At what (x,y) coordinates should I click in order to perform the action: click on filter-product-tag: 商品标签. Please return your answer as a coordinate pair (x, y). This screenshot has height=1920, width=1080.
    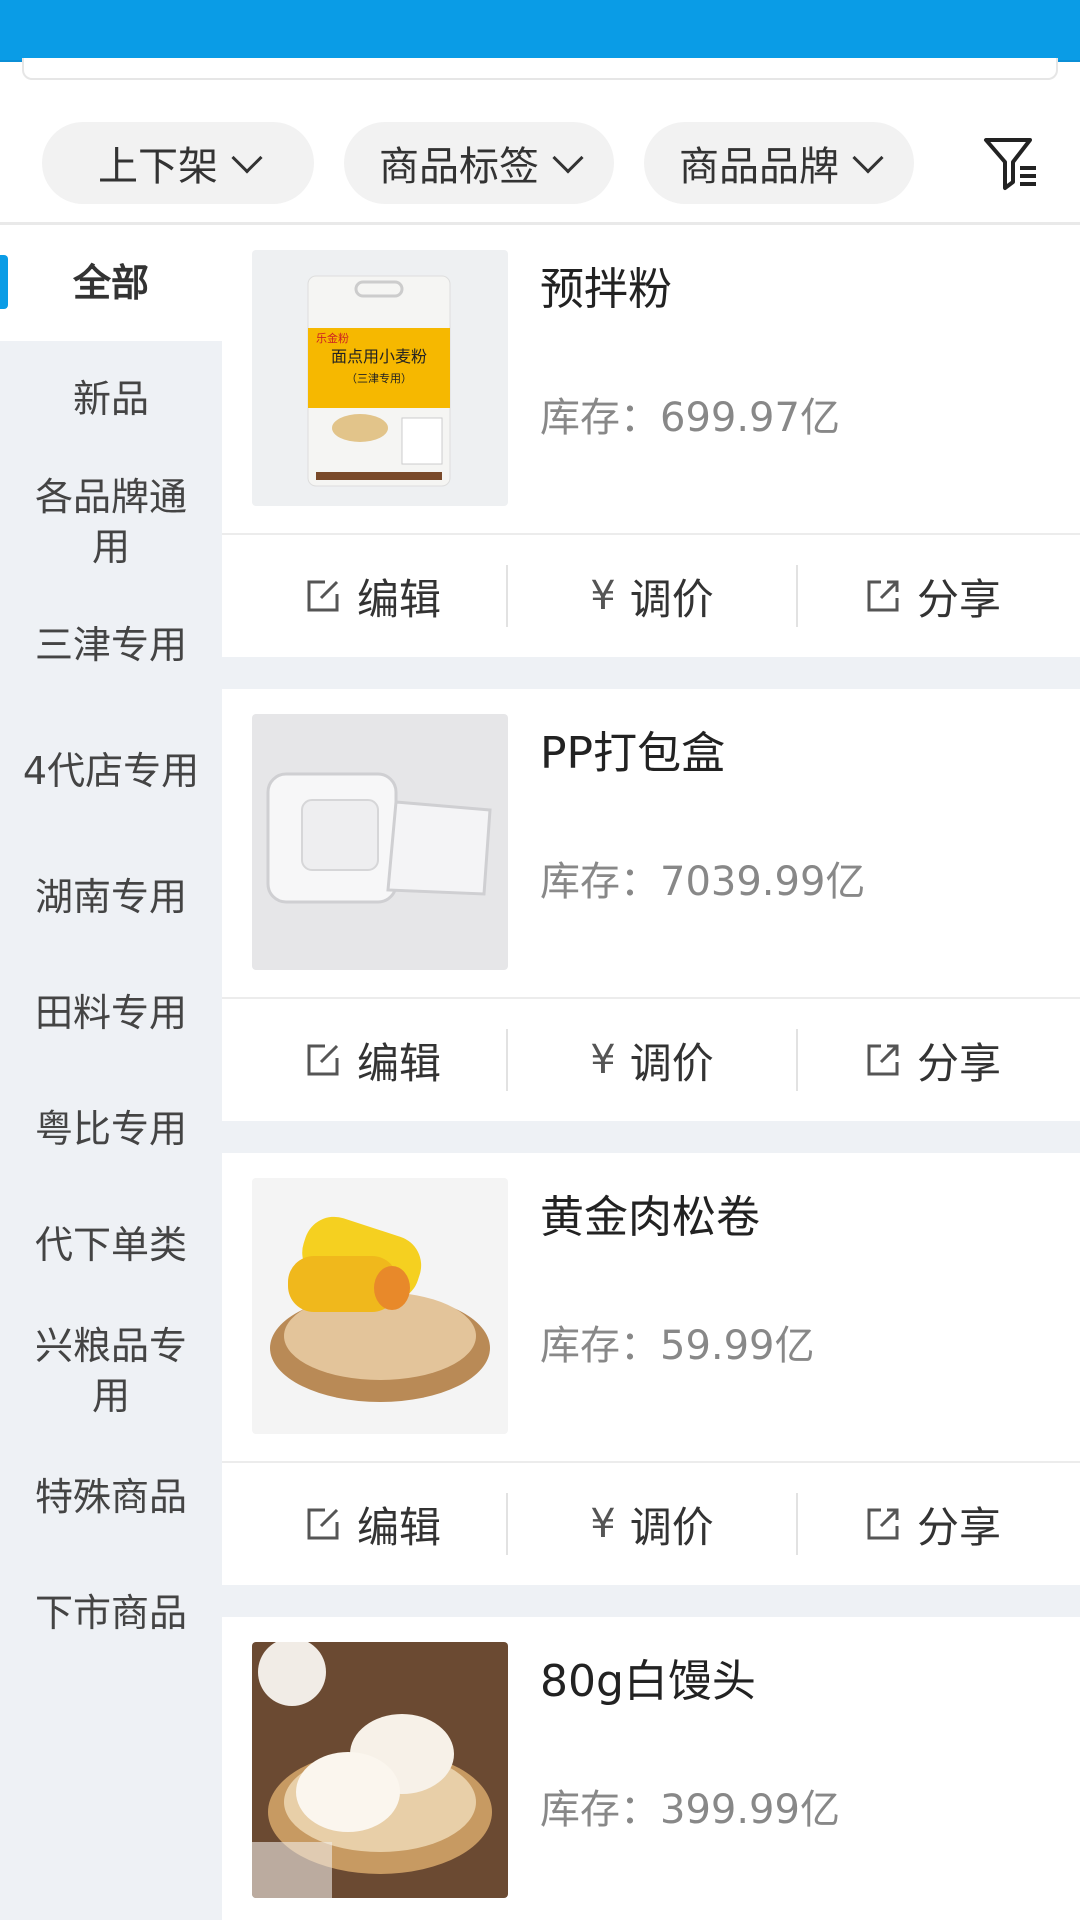
    Looking at the image, I should click on (479, 163).